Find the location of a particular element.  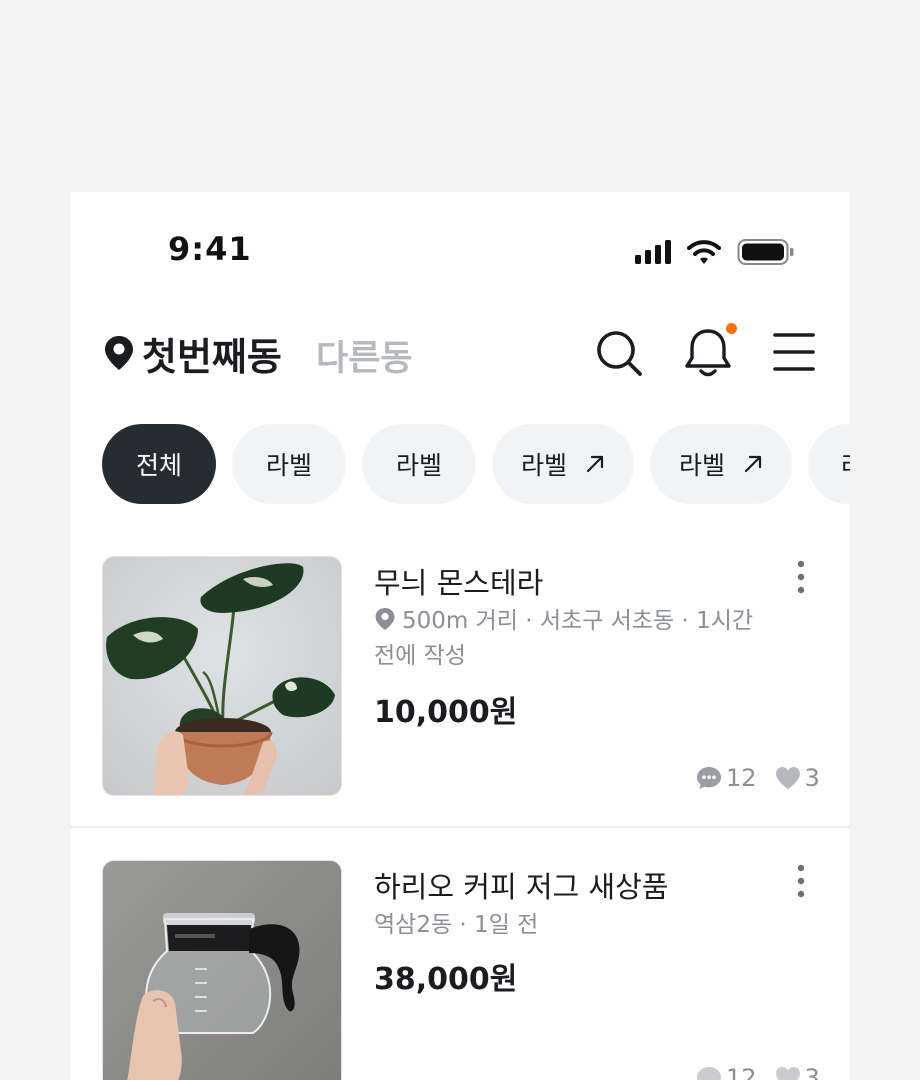

item-counts: 12 3 is located at coordinates (758, 1072).